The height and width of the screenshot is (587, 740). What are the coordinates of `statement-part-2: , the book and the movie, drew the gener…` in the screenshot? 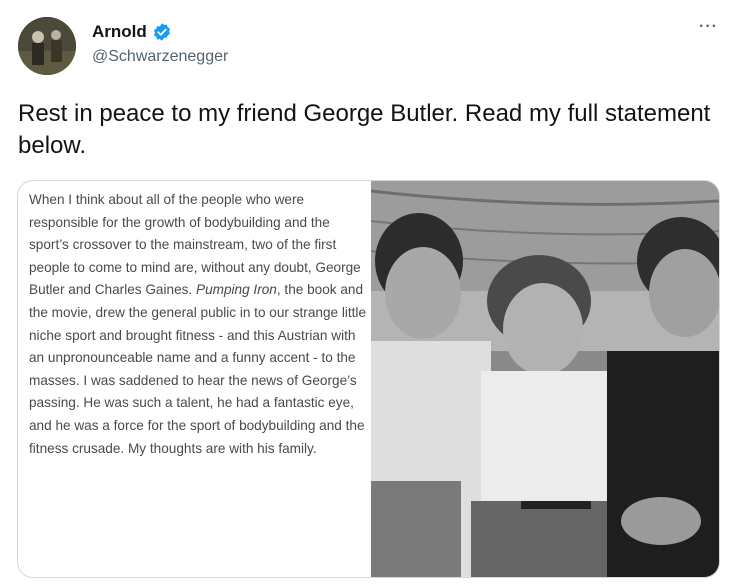 It's located at (198, 369).